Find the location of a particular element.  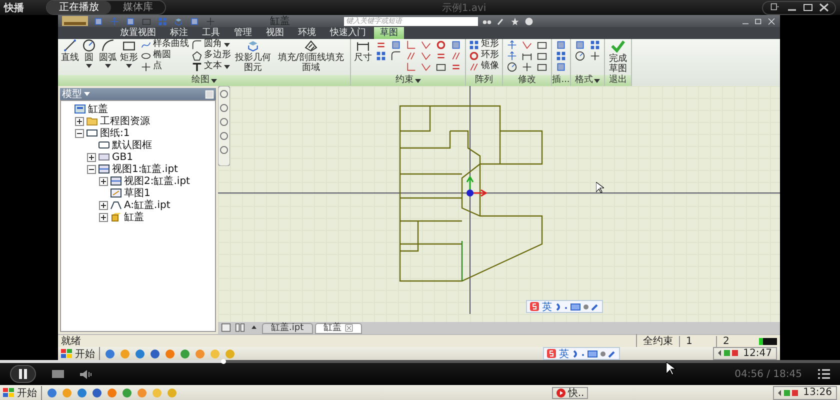

group-menu-button: 绘图 is located at coordinates (204, 80).